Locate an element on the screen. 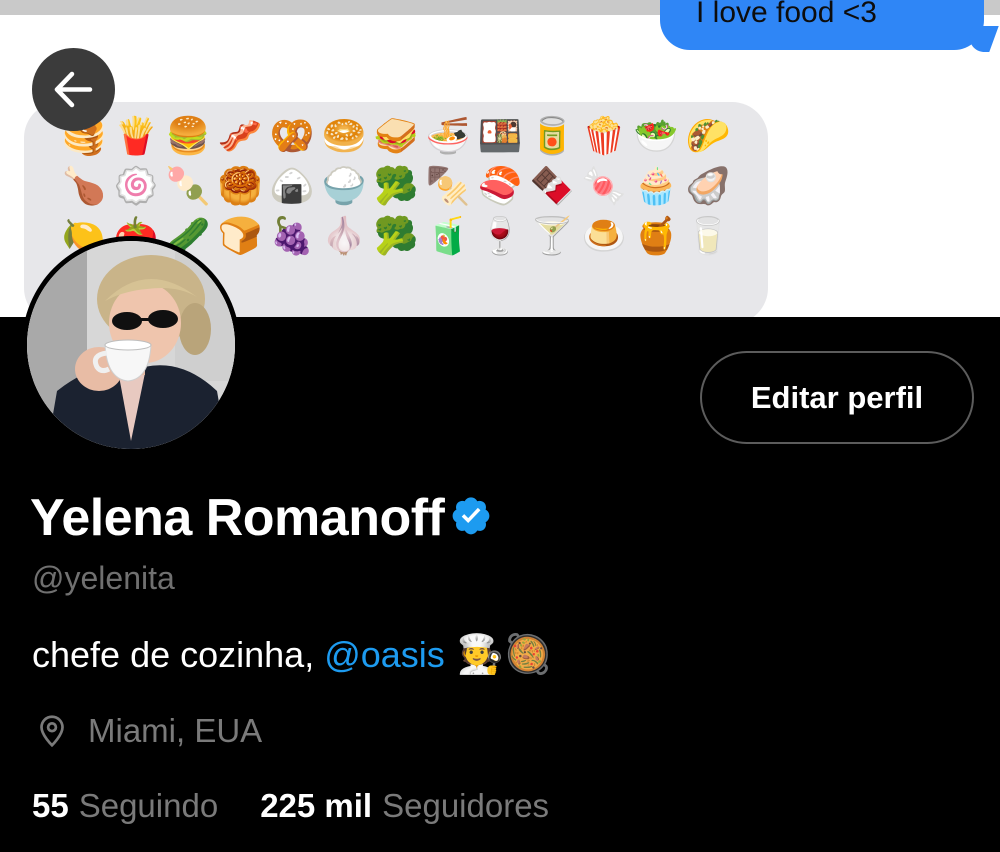 Image resolution: width=1000 pixels, height=852 pixels. food-emoji: 🍢 is located at coordinates (448, 186).